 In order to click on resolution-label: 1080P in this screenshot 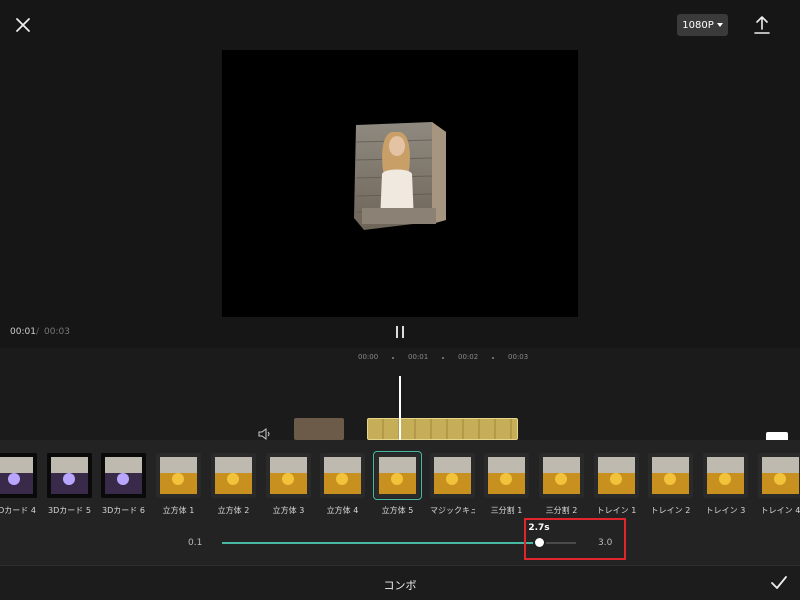, I will do `click(698, 25)`.